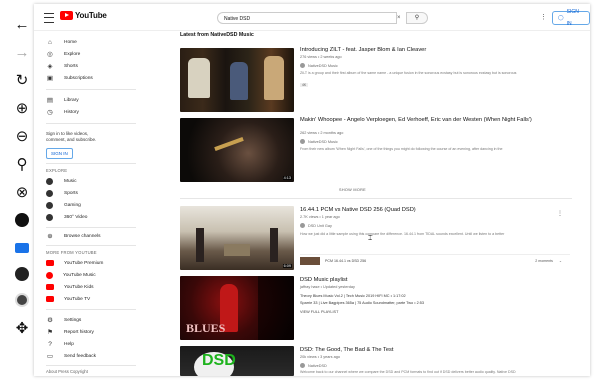 Image resolution: width=598 pixels, height=382 pixels. I want to click on subscriptions-icon: ▣, so click(50, 78).